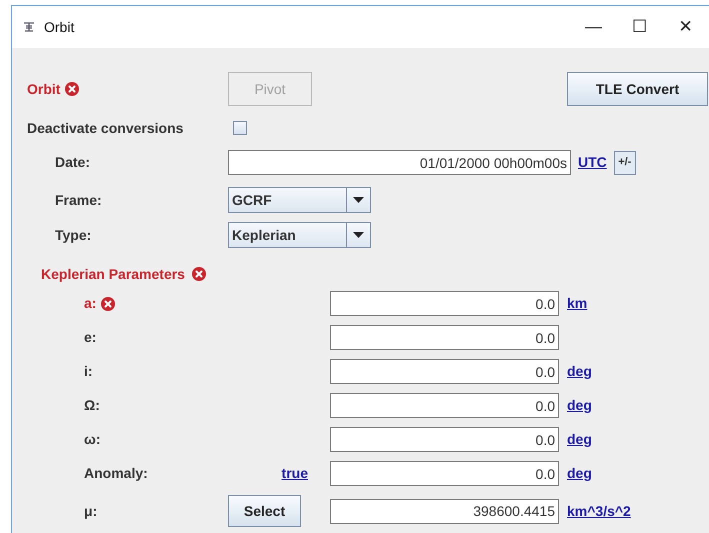 This screenshot has height=533, width=709. What do you see at coordinates (399, 162) in the screenshot?
I see `date-field: 01/01/2000 00h00m00s` at bounding box center [399, 162].